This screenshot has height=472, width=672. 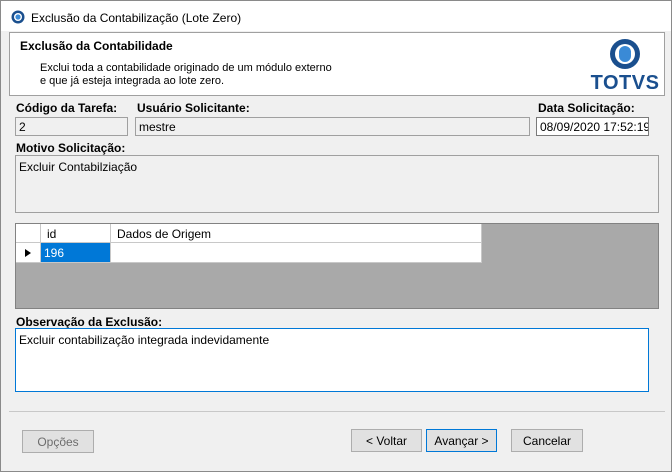 I want to click on current-row-arrow-icon, so click(x=28, y=252).